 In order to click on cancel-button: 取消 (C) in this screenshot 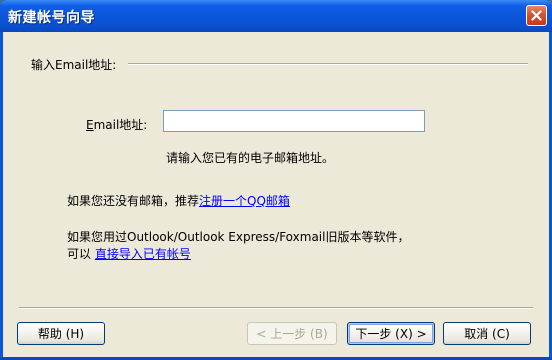, I will do `click(487, 333)`.